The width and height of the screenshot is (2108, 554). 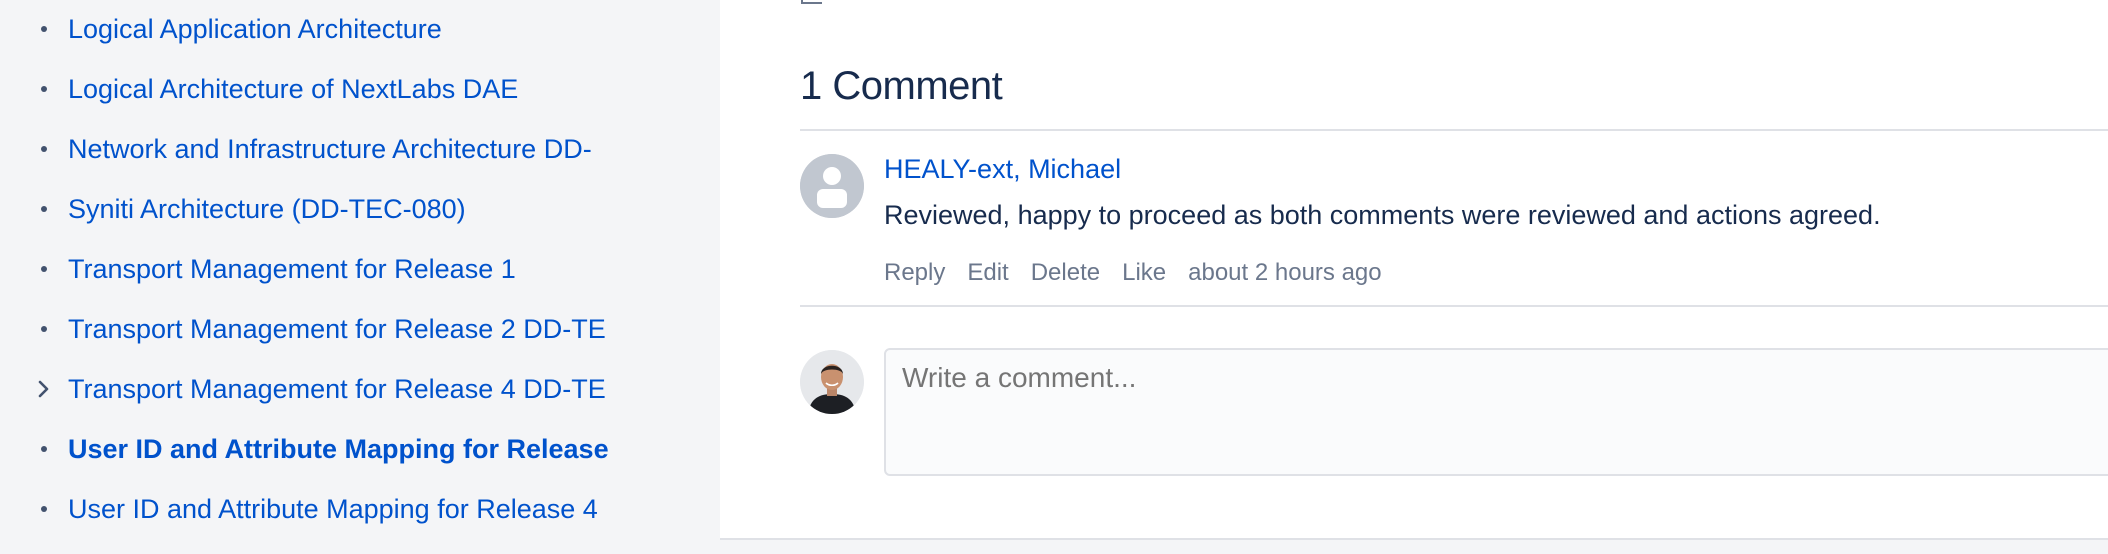 What do you see at coordinates (1285, 273) in the screenshot?
I see `comment-timestamp: about 2 hours ago` at bounding box center [1285, 273].